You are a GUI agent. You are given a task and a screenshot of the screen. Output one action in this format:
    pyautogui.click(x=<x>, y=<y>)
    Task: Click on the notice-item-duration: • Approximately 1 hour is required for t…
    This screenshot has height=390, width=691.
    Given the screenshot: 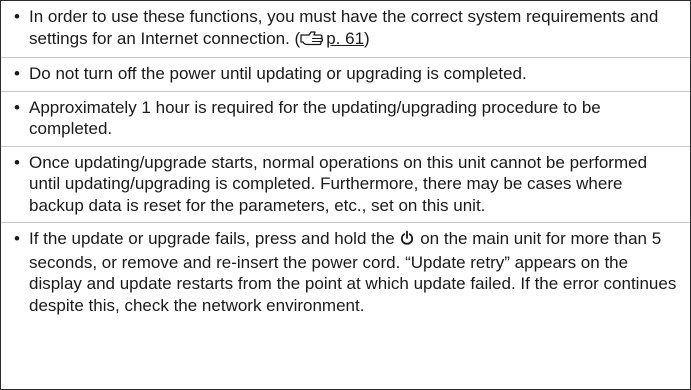 What is the action you would take?
    pyautogui.click(x=345, y=118)
    